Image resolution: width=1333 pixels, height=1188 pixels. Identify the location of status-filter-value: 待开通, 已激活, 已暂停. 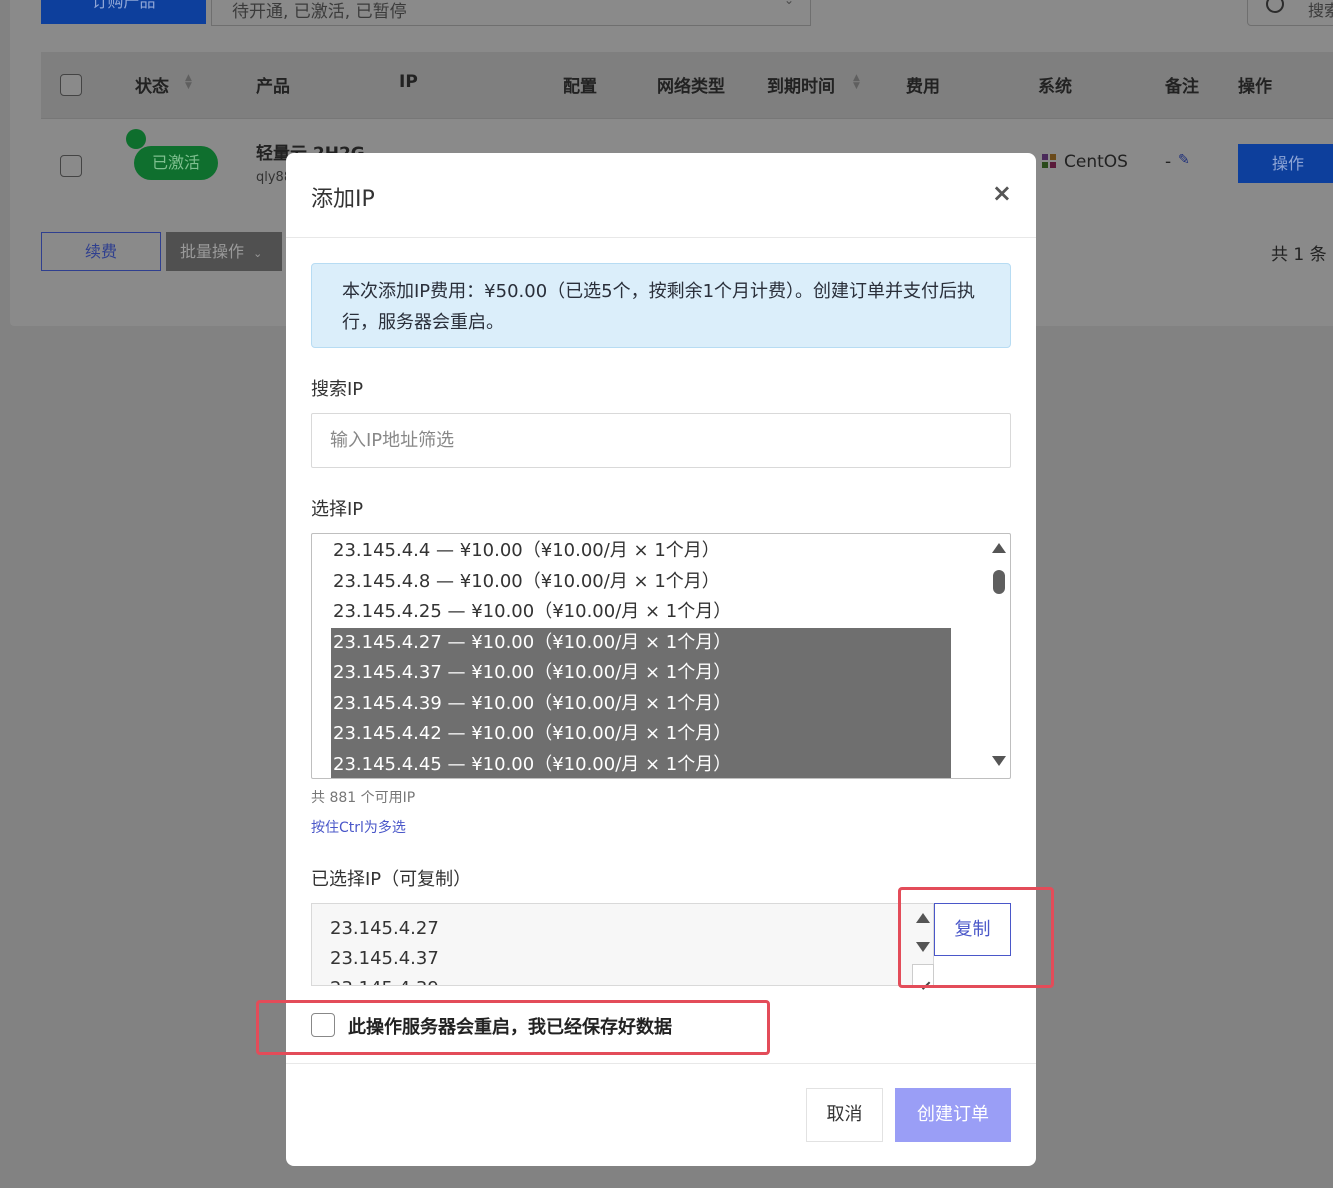
(319, 12).